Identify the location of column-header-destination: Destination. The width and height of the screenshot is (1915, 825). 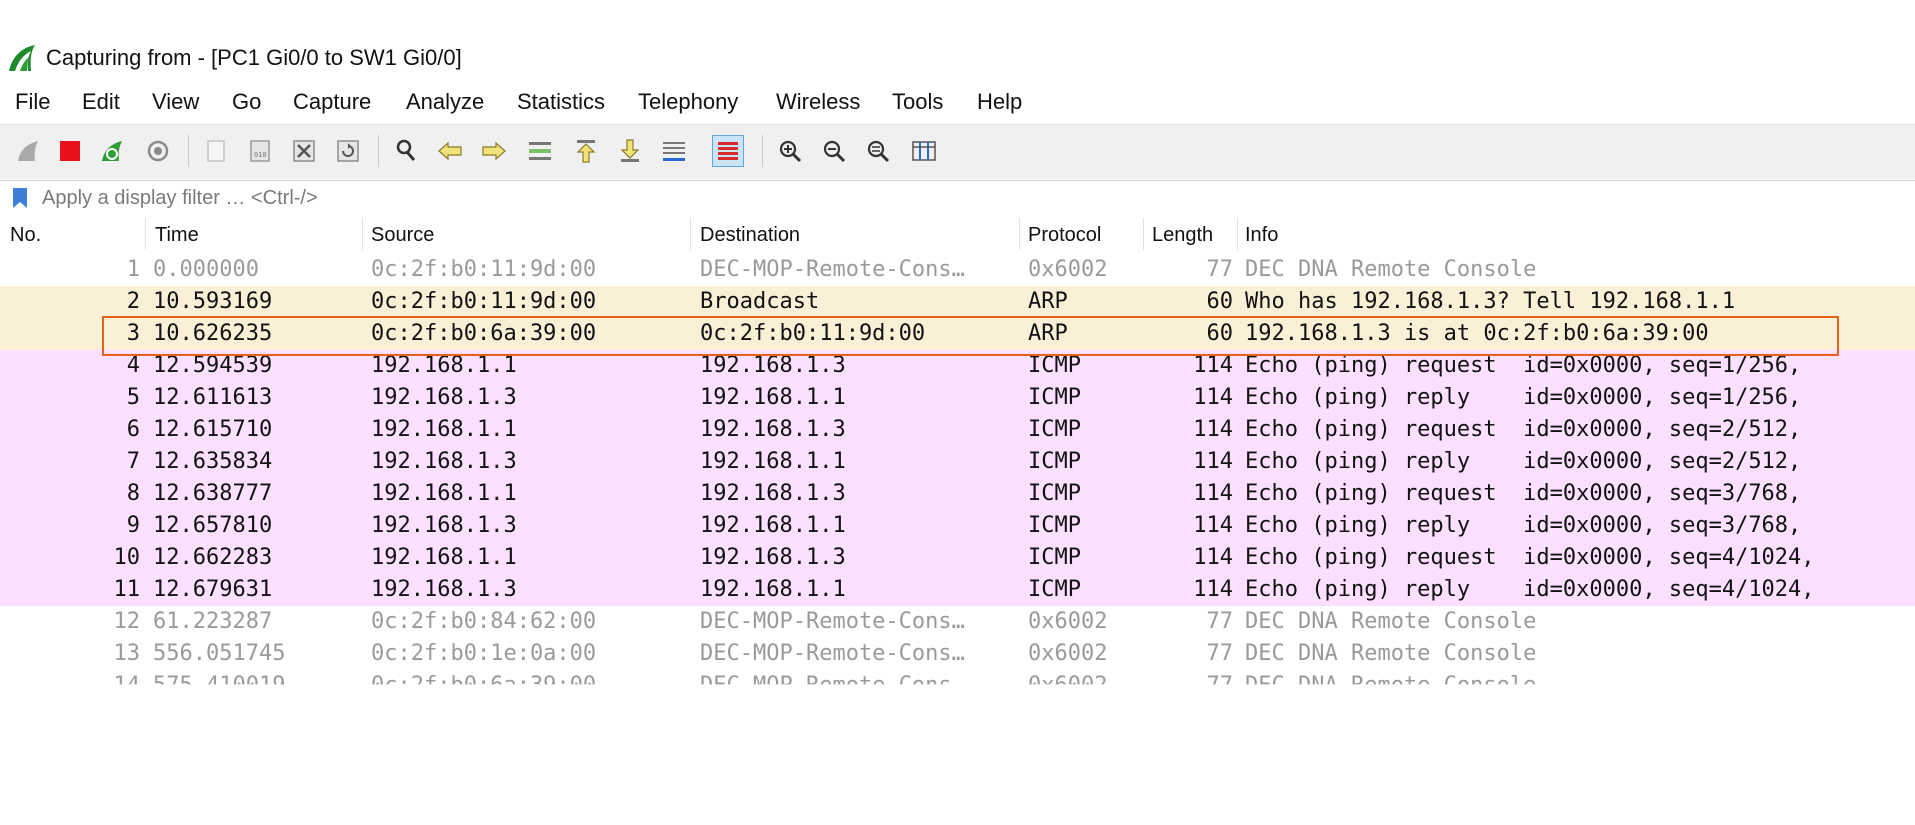
(750, 235).